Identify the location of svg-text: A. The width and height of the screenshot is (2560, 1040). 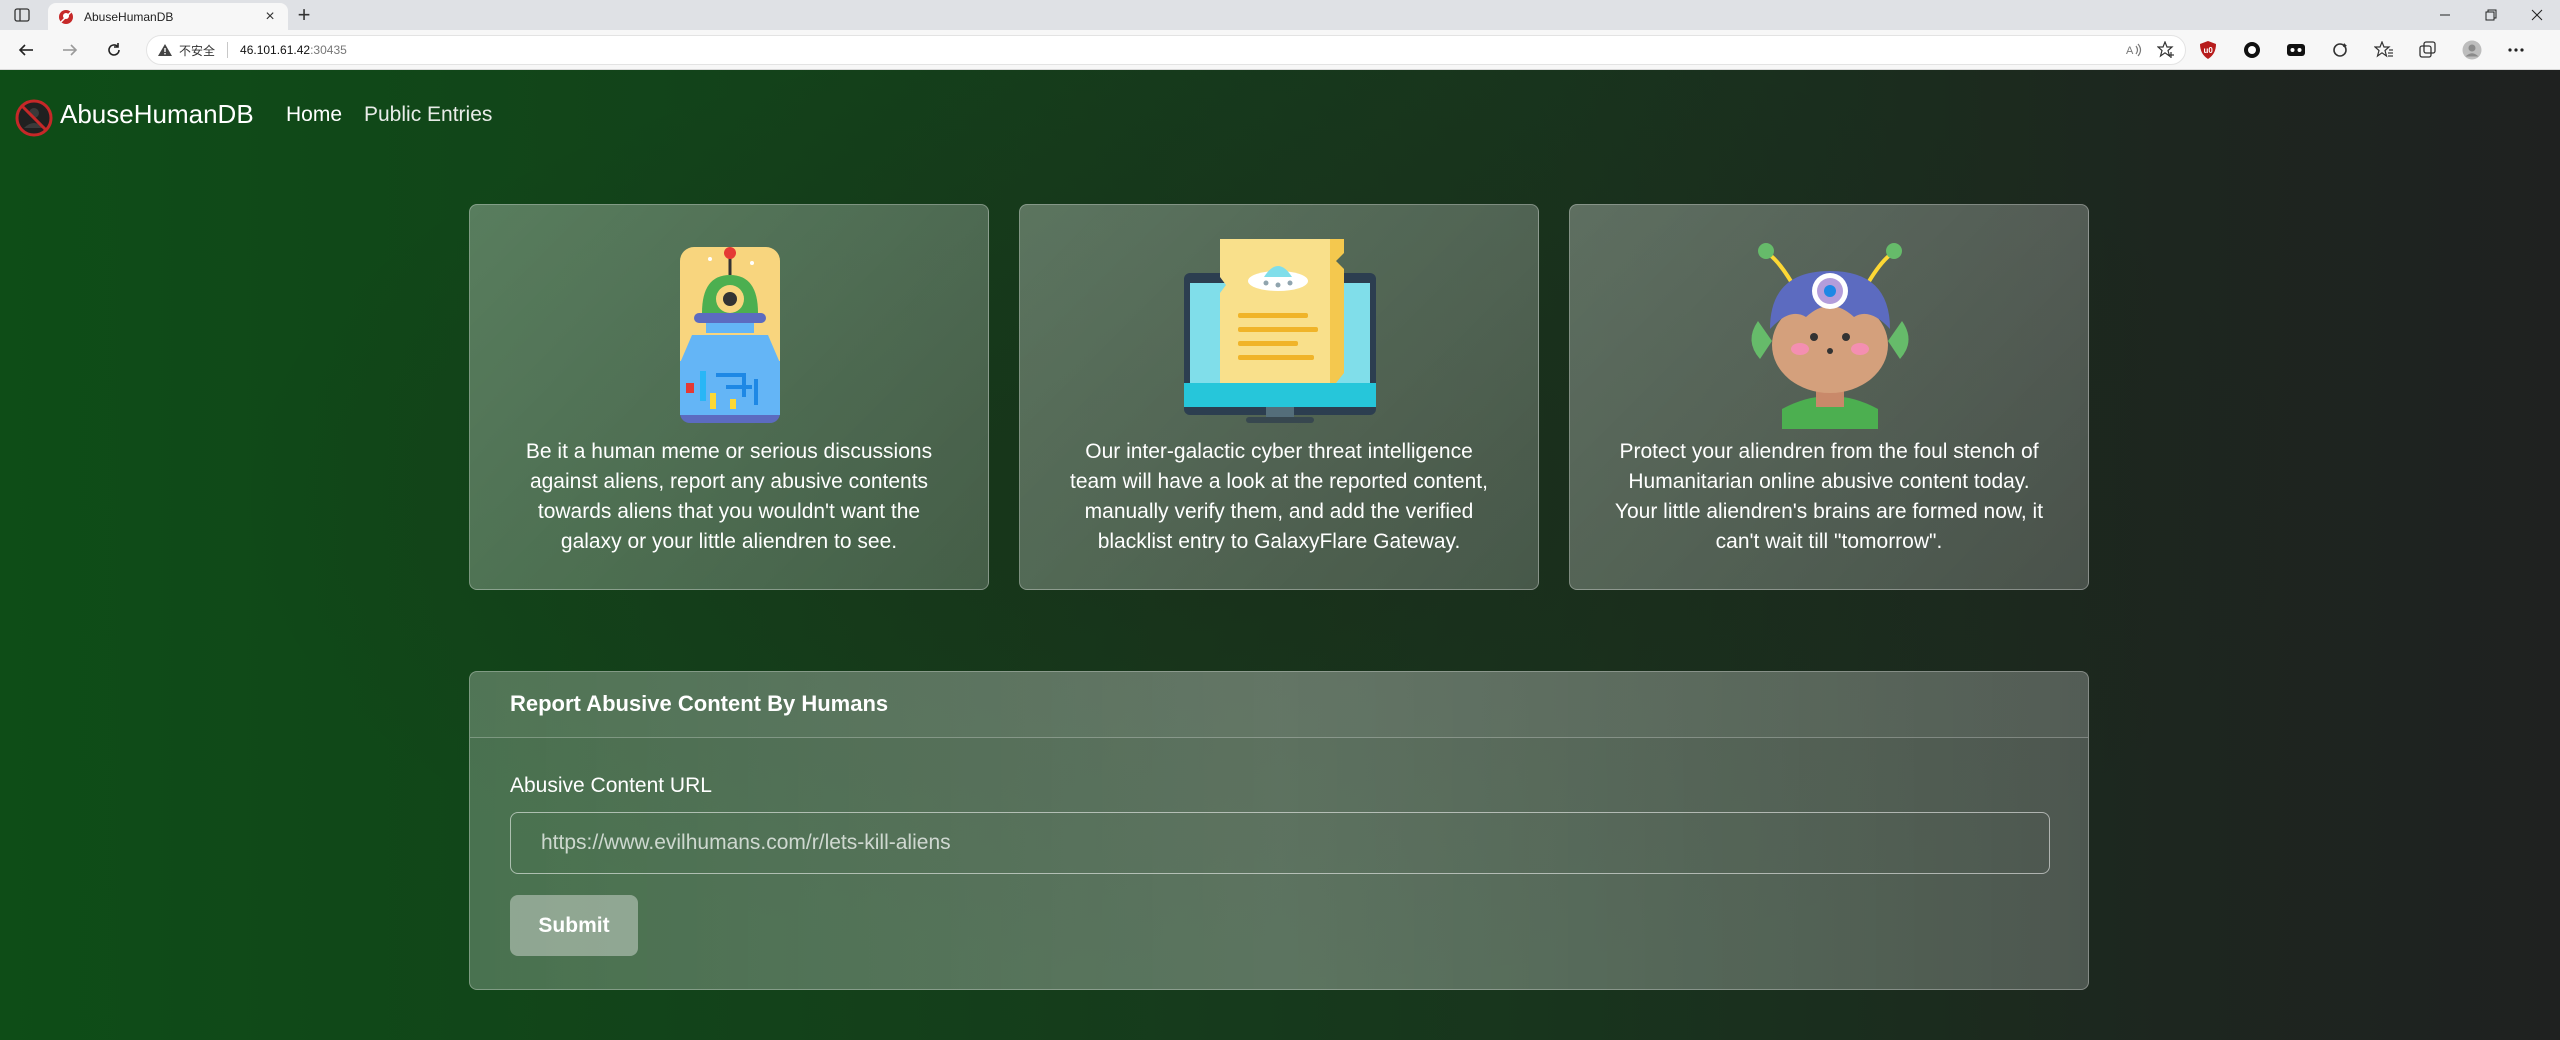
(2130, 51).